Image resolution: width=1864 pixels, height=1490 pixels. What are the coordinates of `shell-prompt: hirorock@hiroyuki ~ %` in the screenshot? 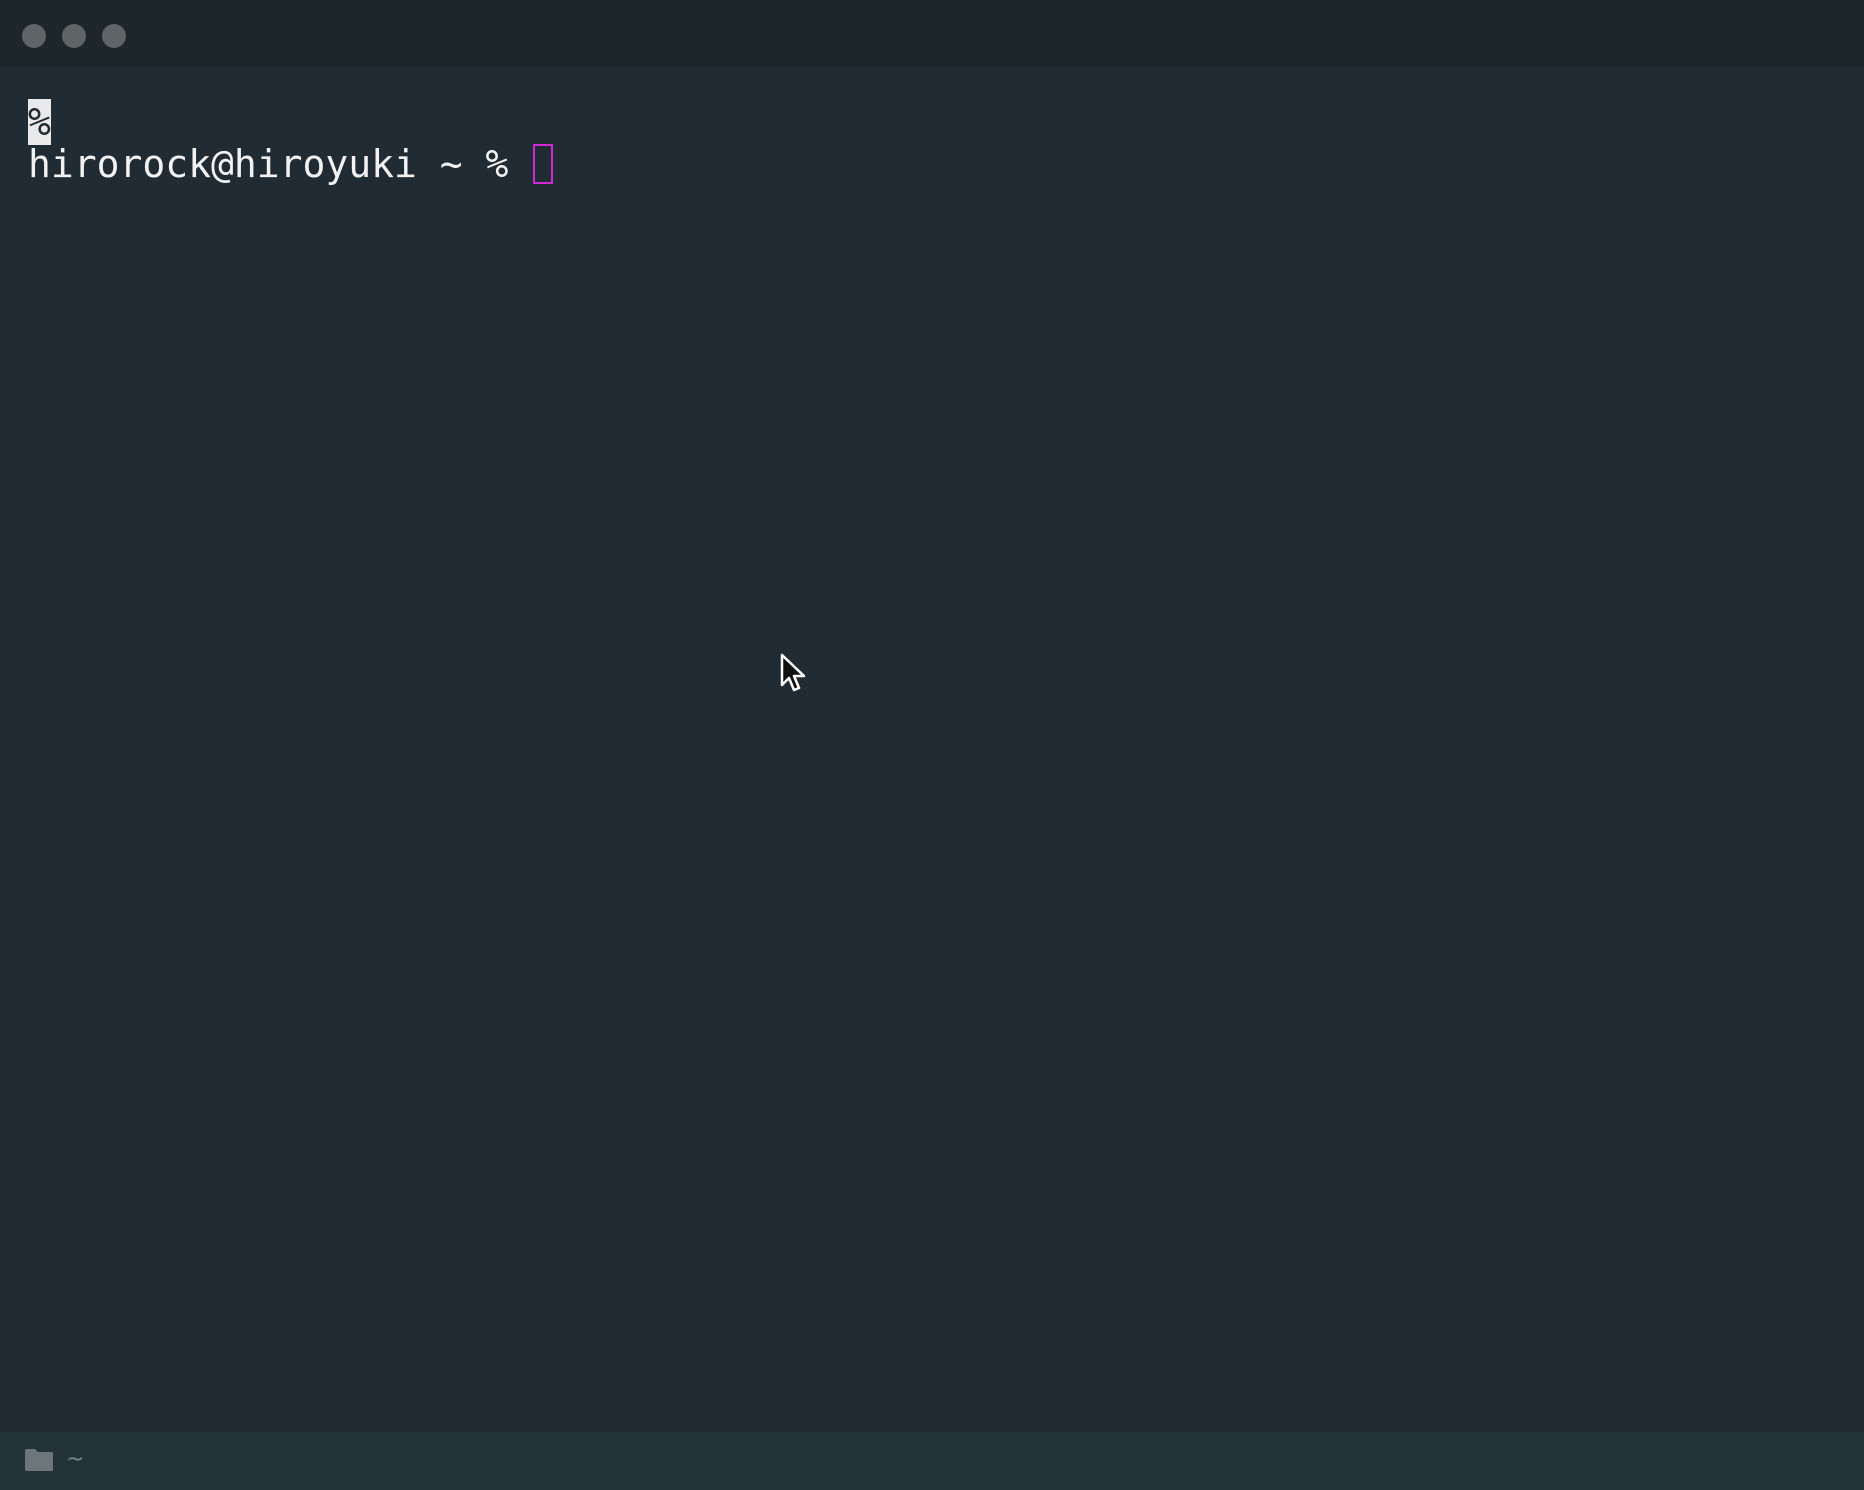 It's located at (280, 164).